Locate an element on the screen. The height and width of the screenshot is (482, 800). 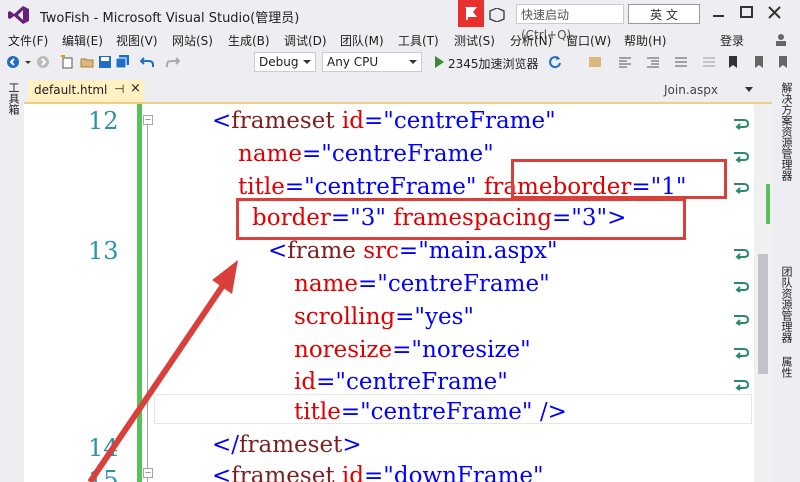
menu-help: 帮助(H) is located at coordinates (645, 40).